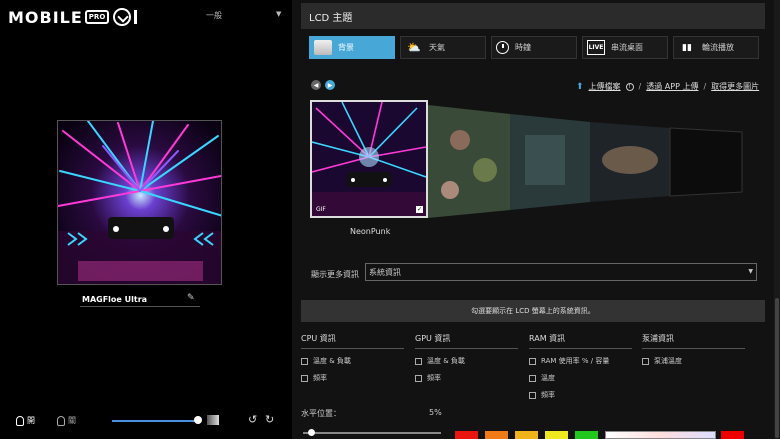 This screenshot has height=439, width=780. Describe the element at coordinates (252, 419) in the screenshot. I see `rotate-left-icon: ↺` at that location.